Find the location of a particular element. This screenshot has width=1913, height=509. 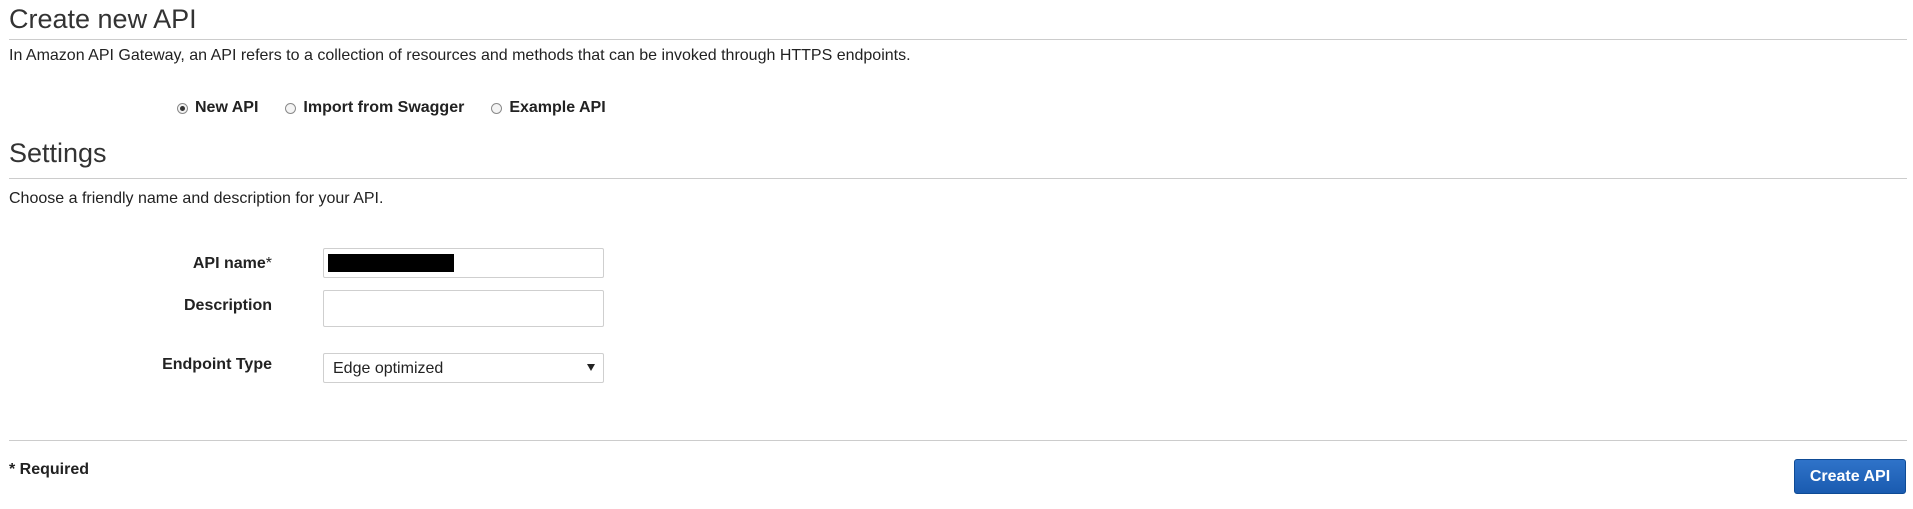

api-name-label: API name* is located at coordinates (232, 264).